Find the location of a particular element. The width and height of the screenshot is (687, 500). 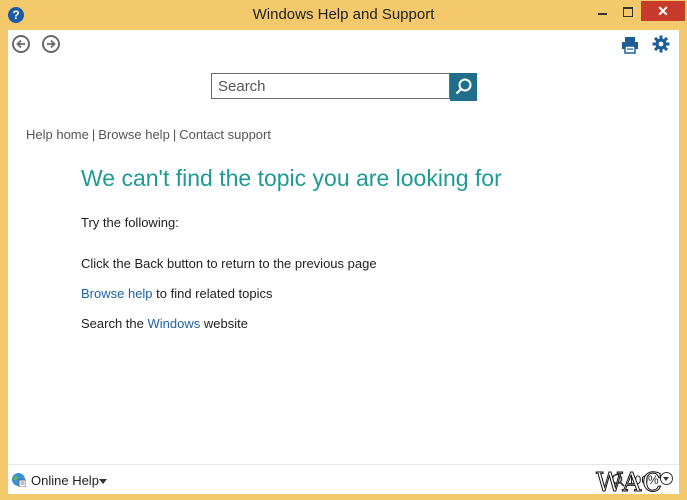

print-icon is located at coordinates (630, 45).